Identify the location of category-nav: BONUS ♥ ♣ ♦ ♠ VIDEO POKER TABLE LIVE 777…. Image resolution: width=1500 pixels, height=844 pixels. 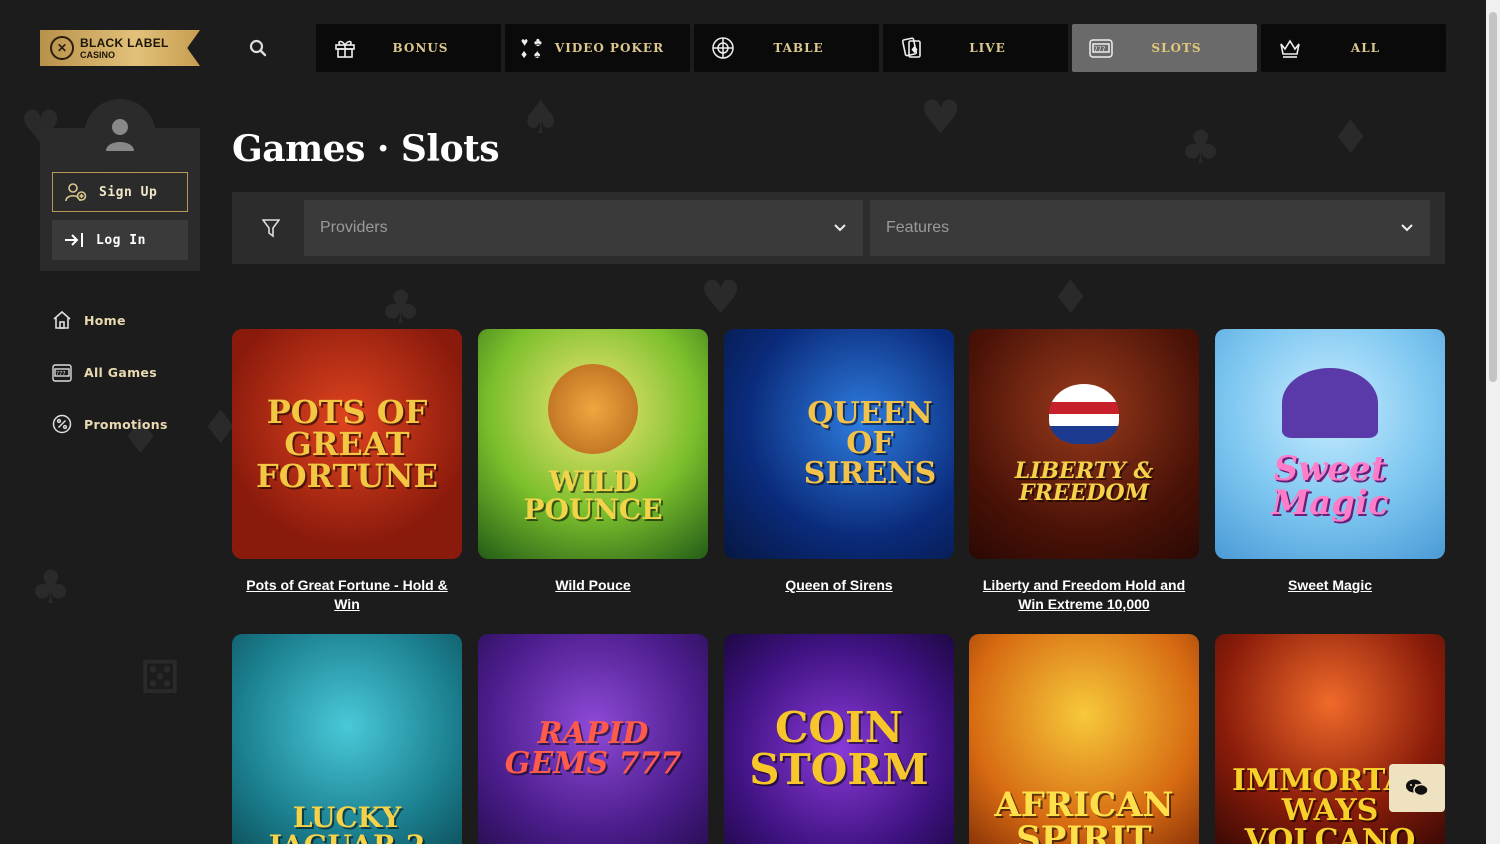
(881, 48).